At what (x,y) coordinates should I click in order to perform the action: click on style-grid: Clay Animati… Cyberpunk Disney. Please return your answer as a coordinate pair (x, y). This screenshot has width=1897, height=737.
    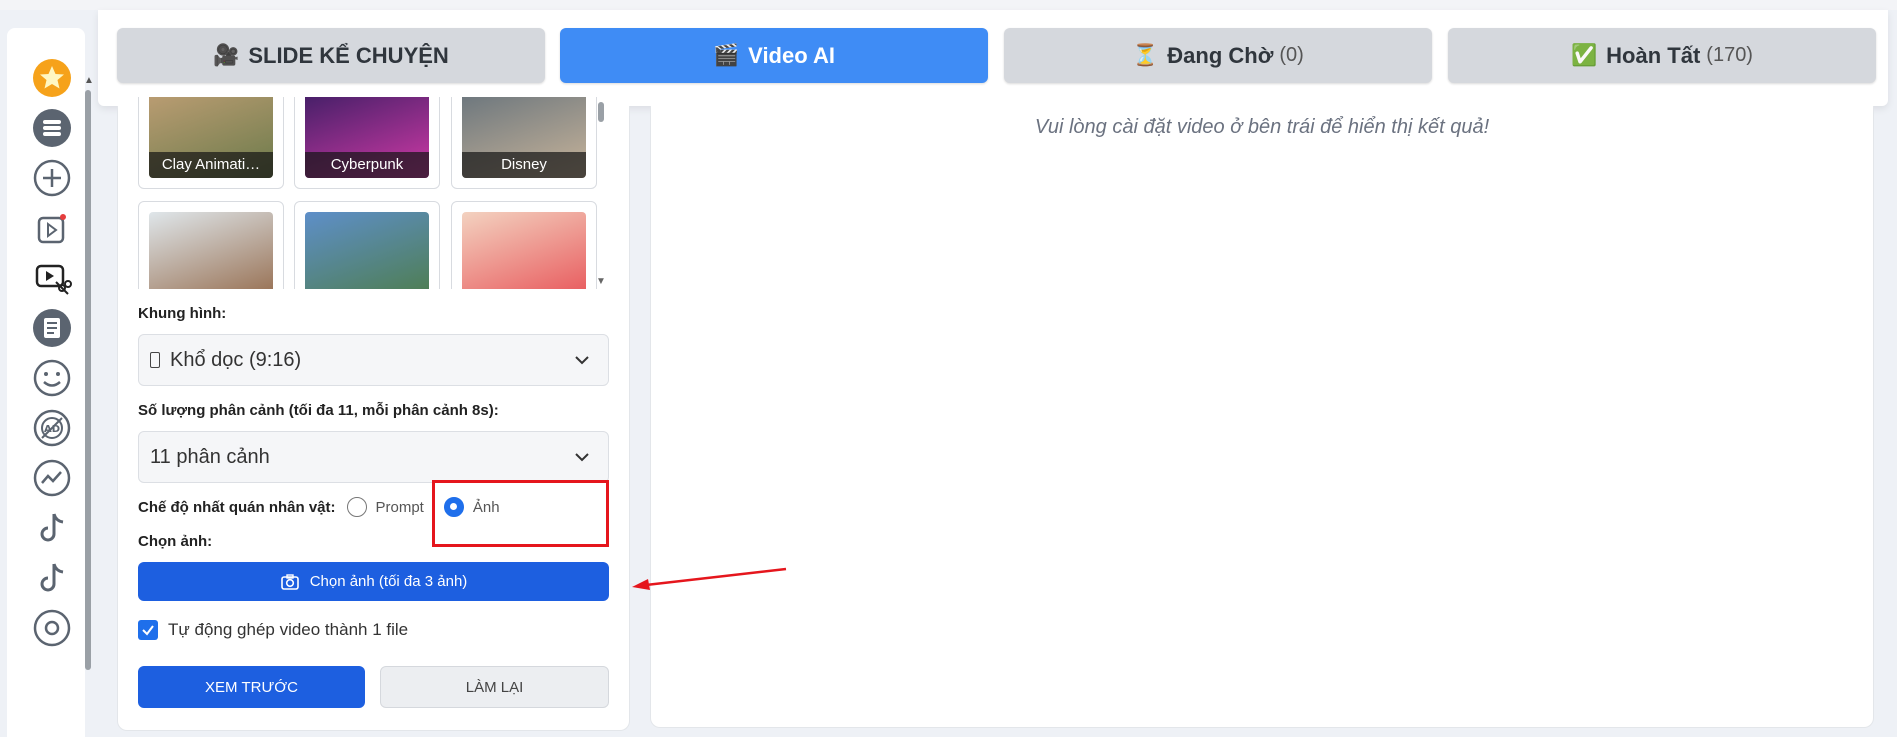
    Looking at the image, I should click on (374, 193).